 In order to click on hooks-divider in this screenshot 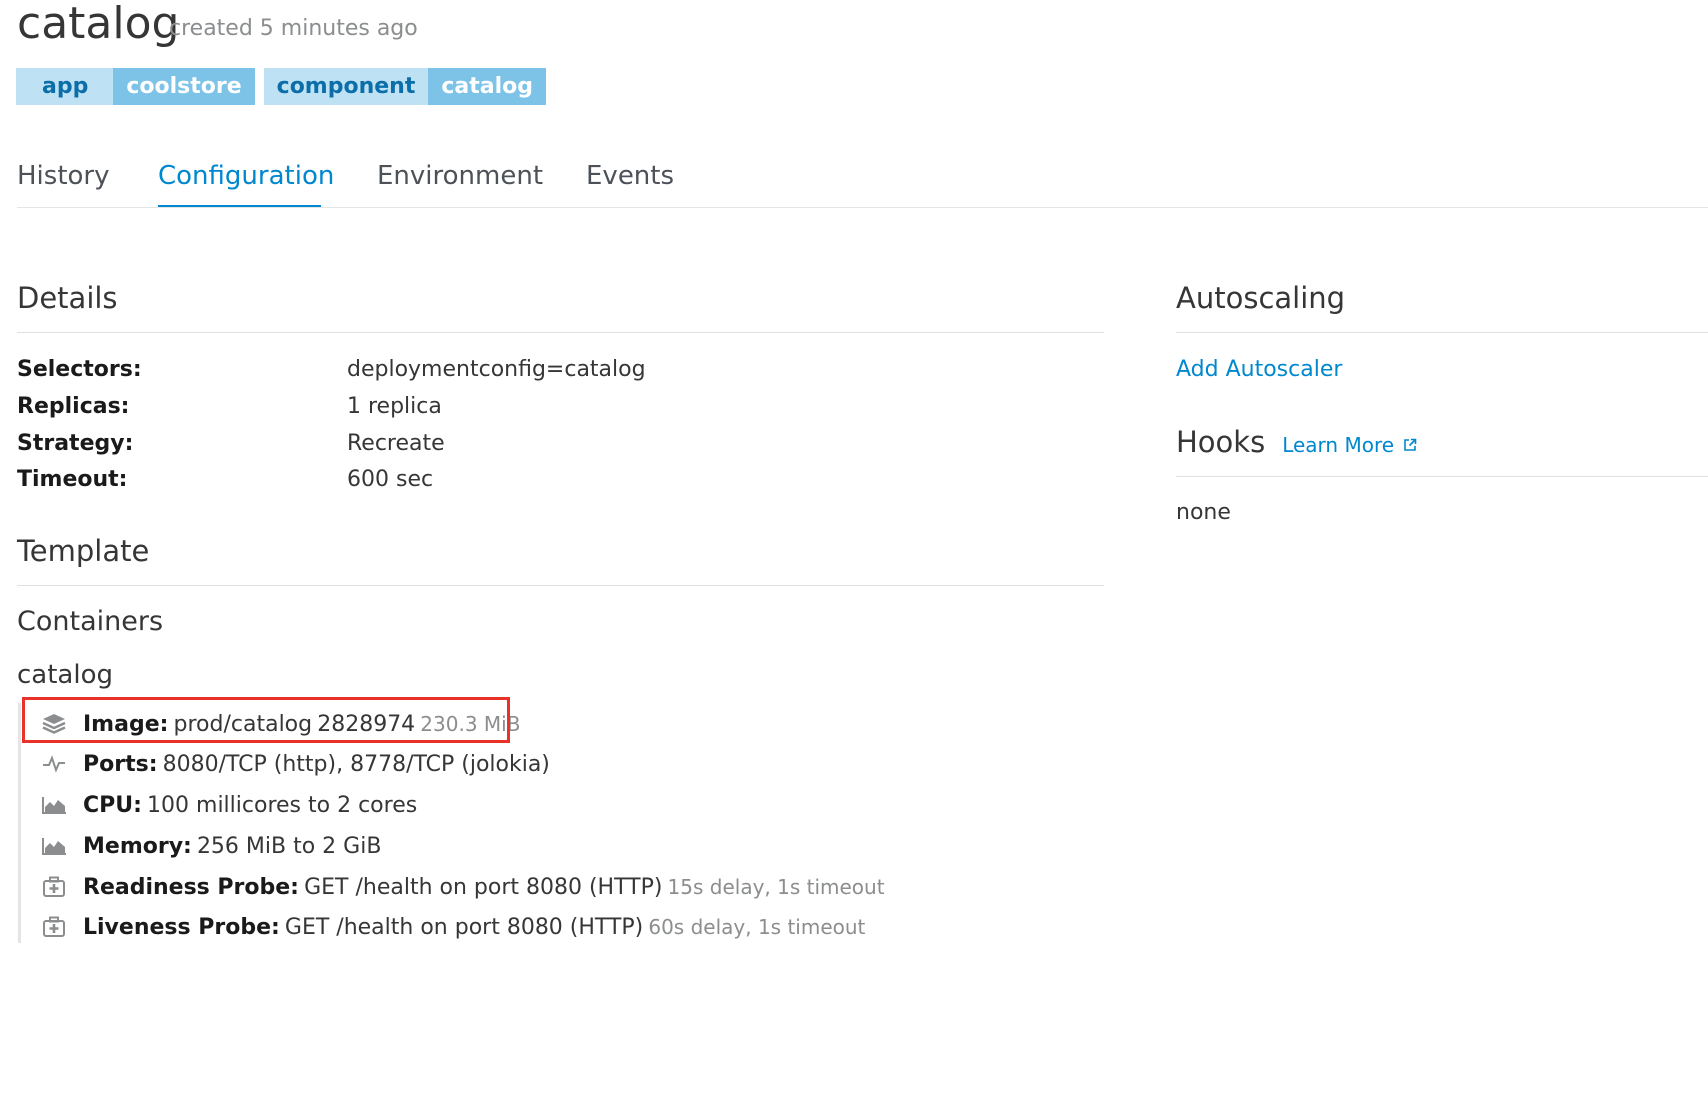, I will do `click(1442, 476)`.